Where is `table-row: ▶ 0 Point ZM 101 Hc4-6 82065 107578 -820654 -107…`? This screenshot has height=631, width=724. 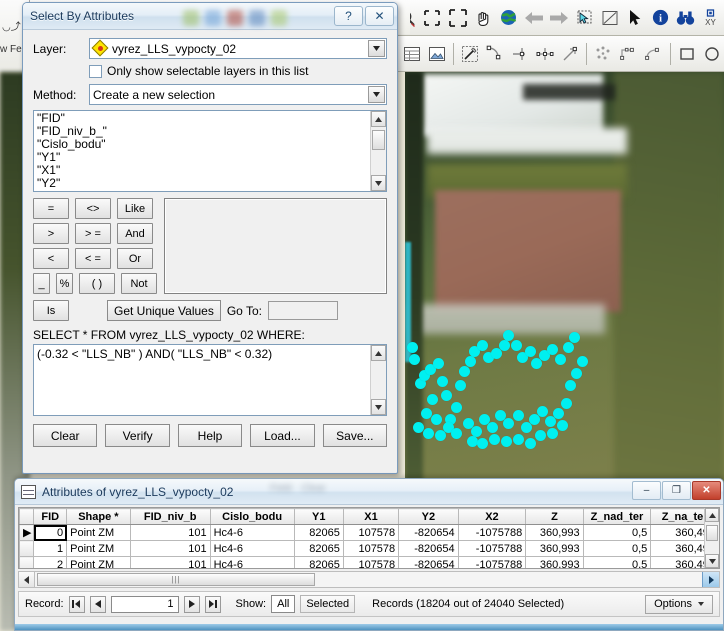 table-row: ▶ 0 Point ZM 101 Hc4-6 82065 107578 -820654 -107… is located at coordinates (369, 532).